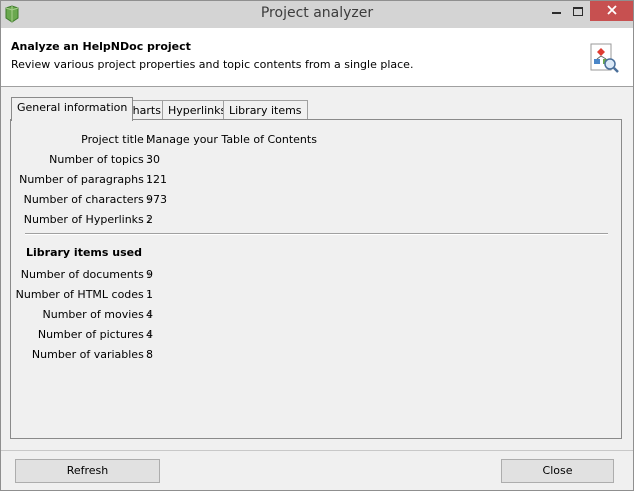 The height and width of the screenshot is (491, 634). What do you see at coordinates (87, 199) in the screenshot?
I see `characters-label: Number of characters :` at bounding box center [87, 199].